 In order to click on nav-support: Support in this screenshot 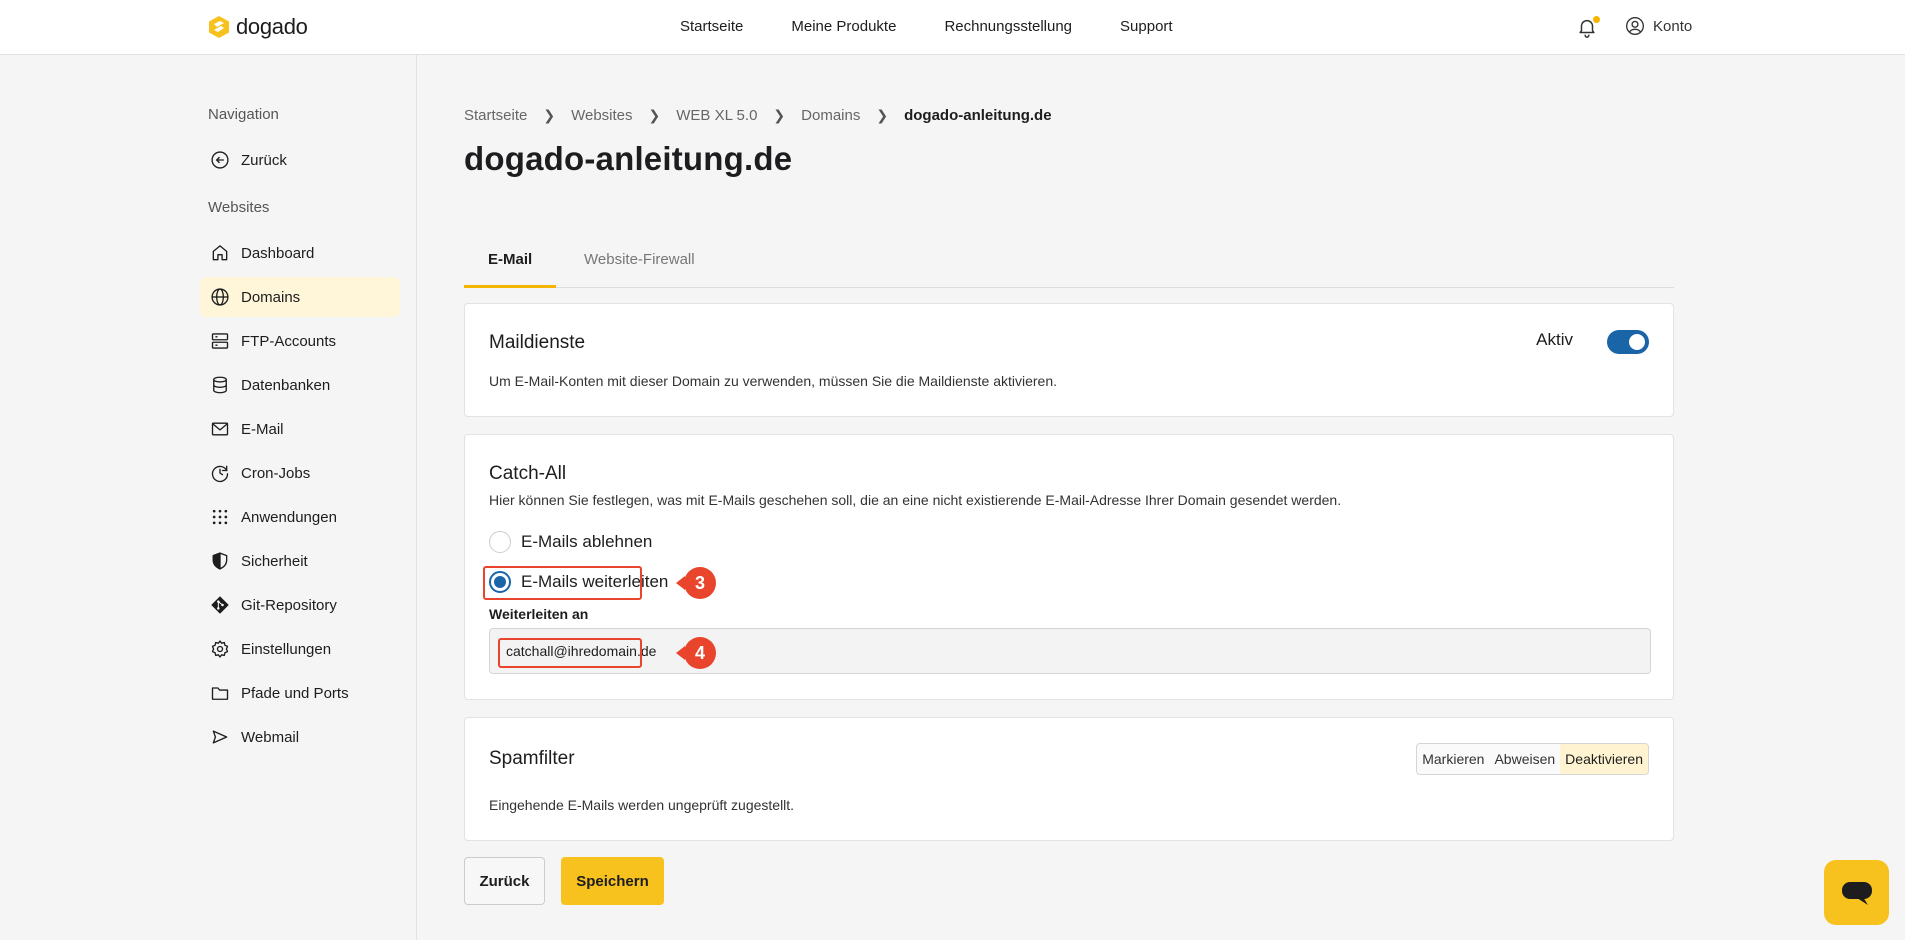, I will do `click(1146, 26)`.